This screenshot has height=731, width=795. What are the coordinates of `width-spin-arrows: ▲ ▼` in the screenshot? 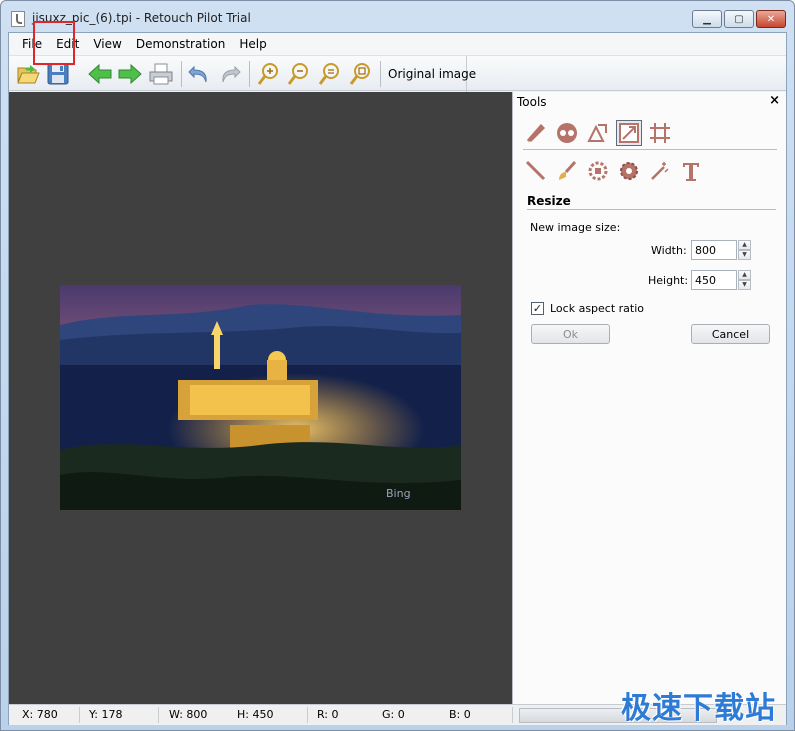 It's located at (744, 250).